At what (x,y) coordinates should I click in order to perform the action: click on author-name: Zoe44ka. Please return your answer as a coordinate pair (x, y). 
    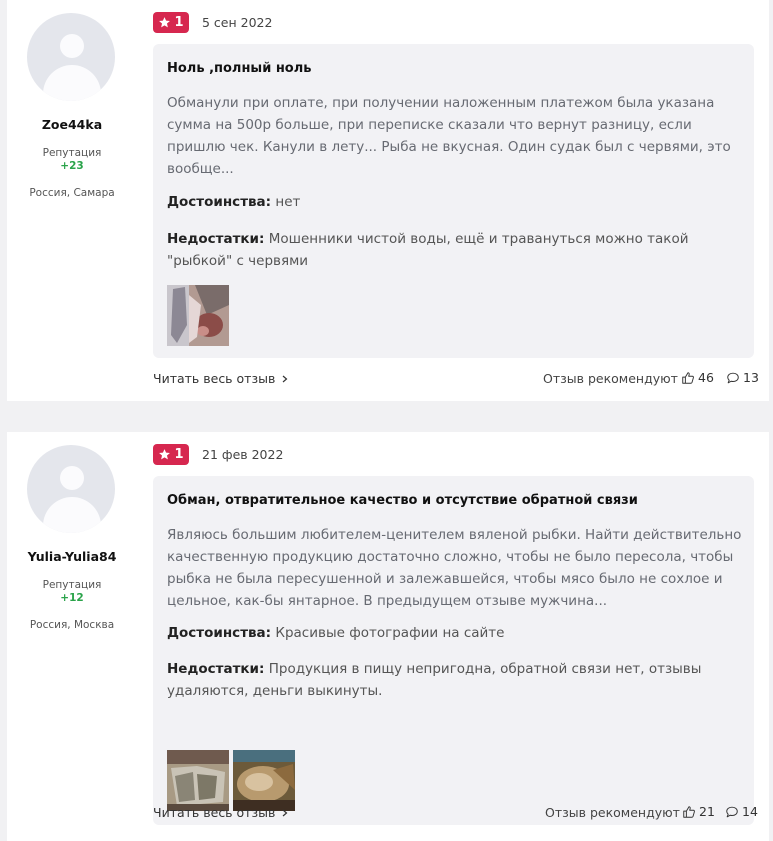
    Looking at the image, I should click on (72, 124).